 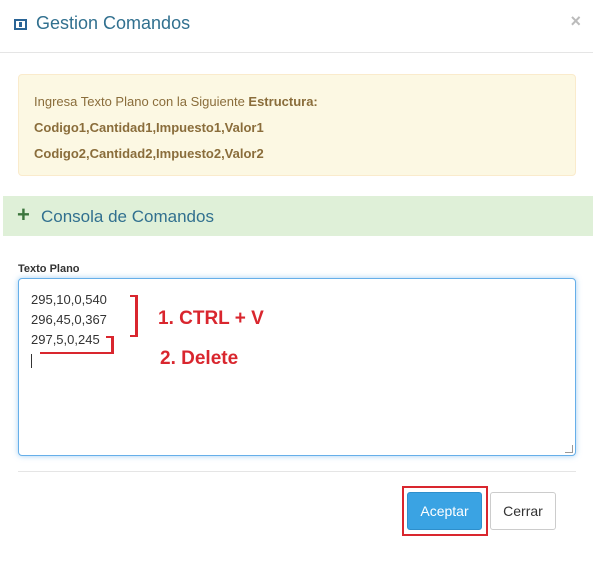 I want to click on annotation-step-2: 2. Delete, so click(x=199, y=358).